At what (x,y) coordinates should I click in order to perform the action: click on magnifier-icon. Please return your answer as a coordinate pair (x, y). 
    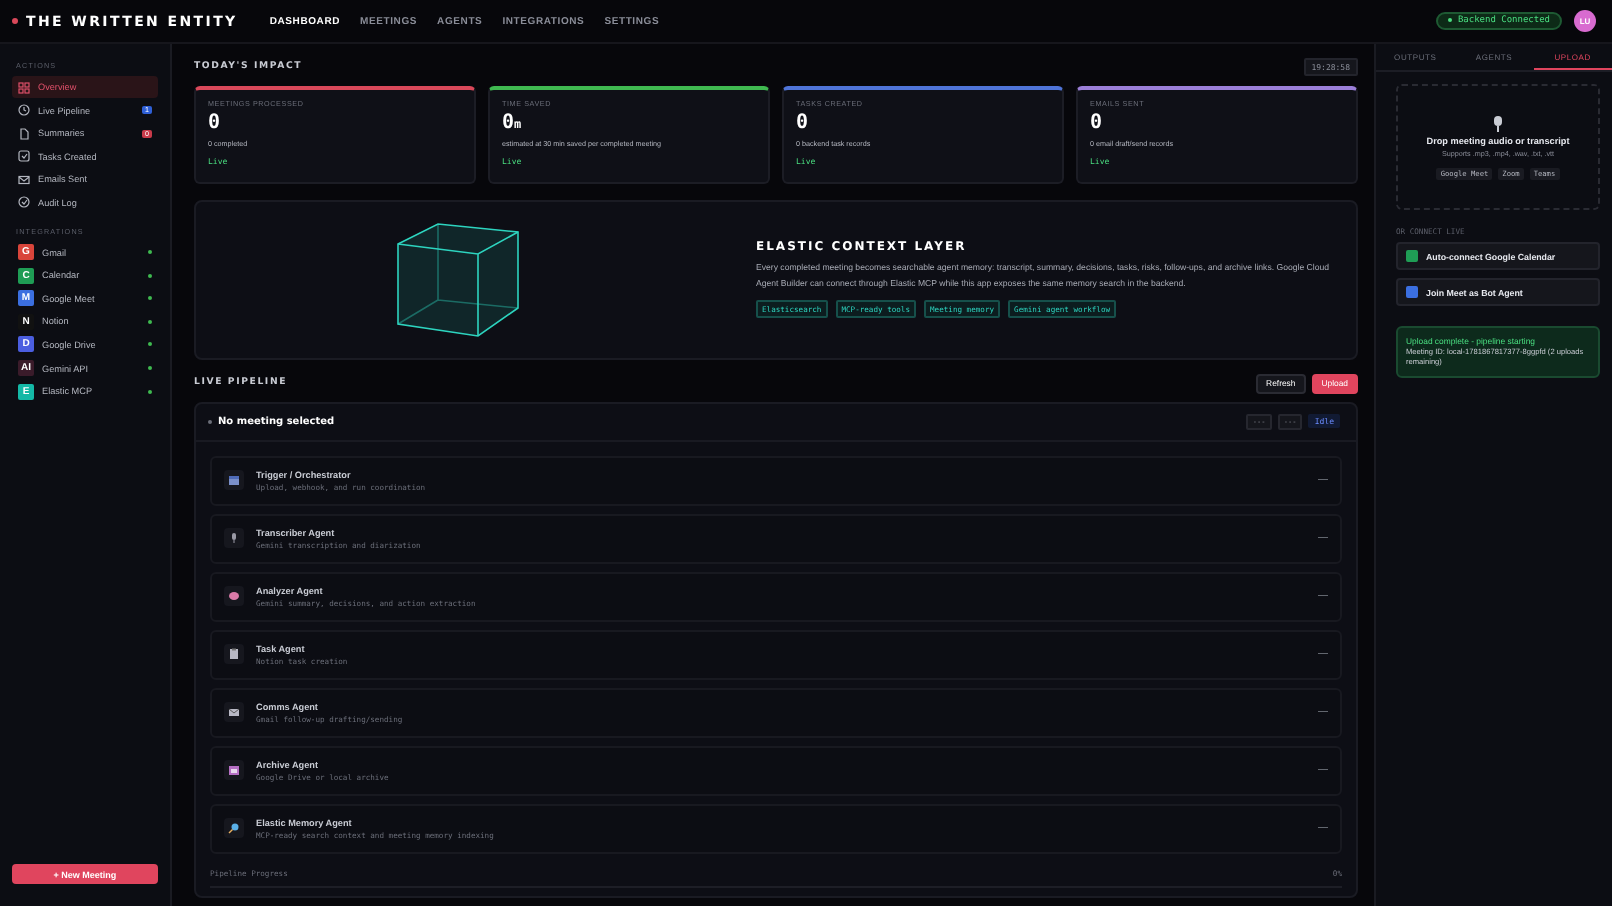
    Looking at the image, I should click on (234, 828).